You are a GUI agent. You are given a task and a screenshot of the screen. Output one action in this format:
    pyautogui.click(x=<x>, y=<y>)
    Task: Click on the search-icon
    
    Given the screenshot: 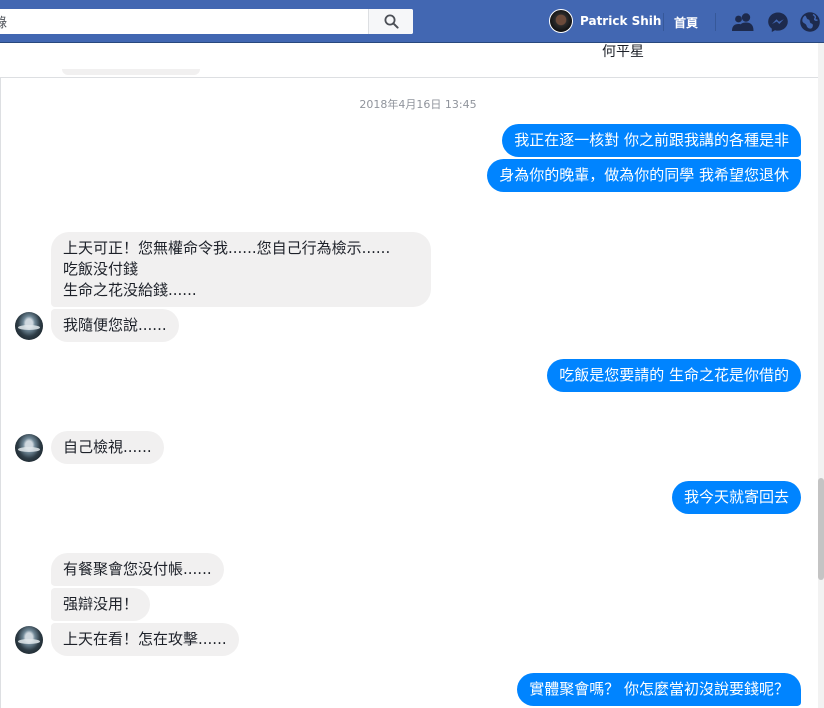 What is the action you would take?
    pyautogui.click(x=391, y=21)
    